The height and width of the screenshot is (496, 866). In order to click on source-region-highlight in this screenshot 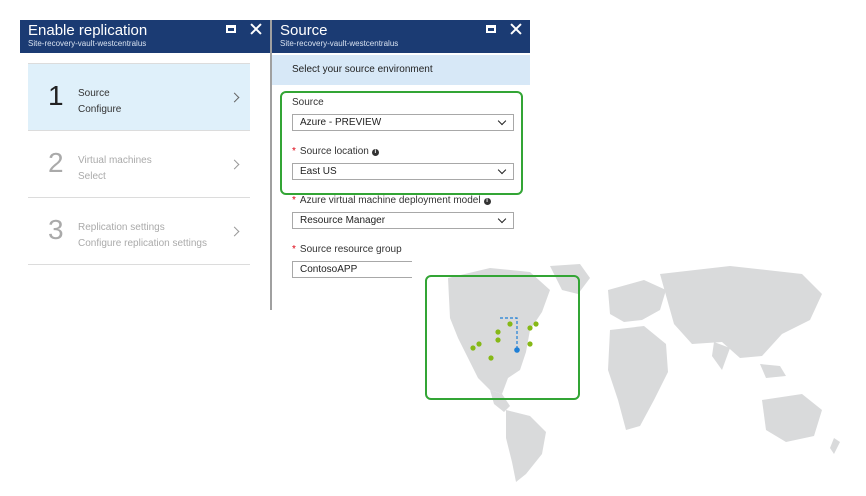, I will do `click(502, 337)`.